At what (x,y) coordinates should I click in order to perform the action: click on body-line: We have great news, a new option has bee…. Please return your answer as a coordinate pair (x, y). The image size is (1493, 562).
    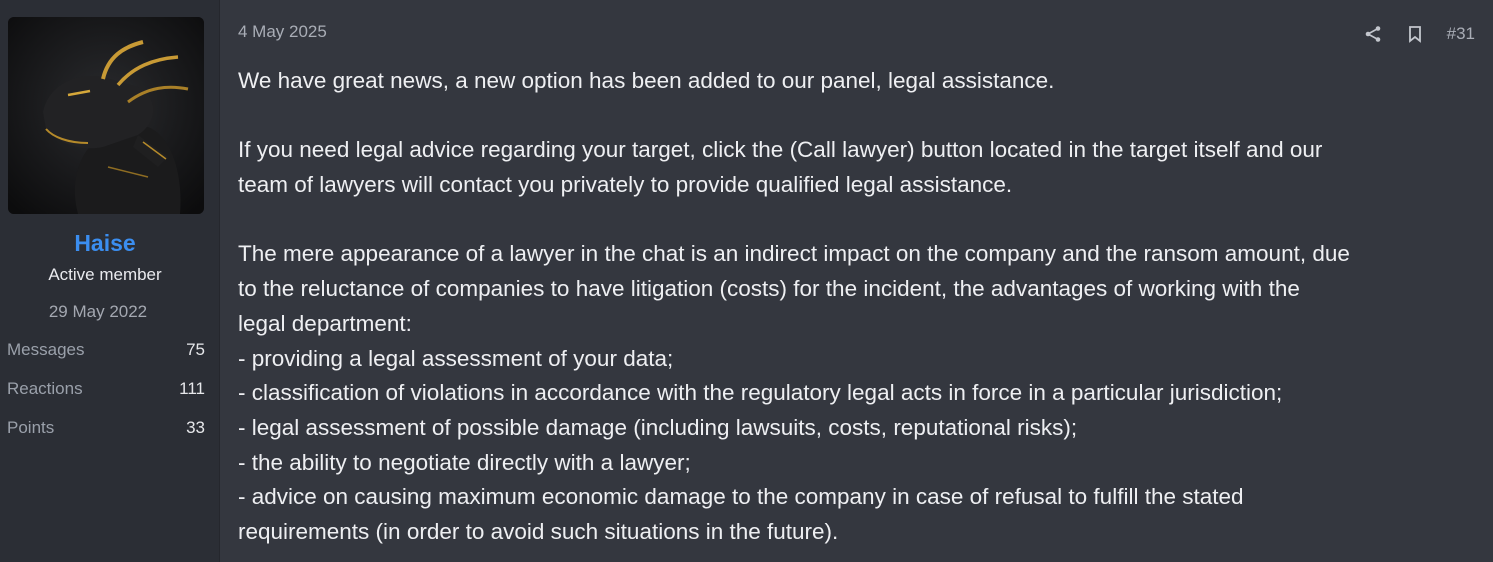
    Looking at the image, I should click on (646, 80).